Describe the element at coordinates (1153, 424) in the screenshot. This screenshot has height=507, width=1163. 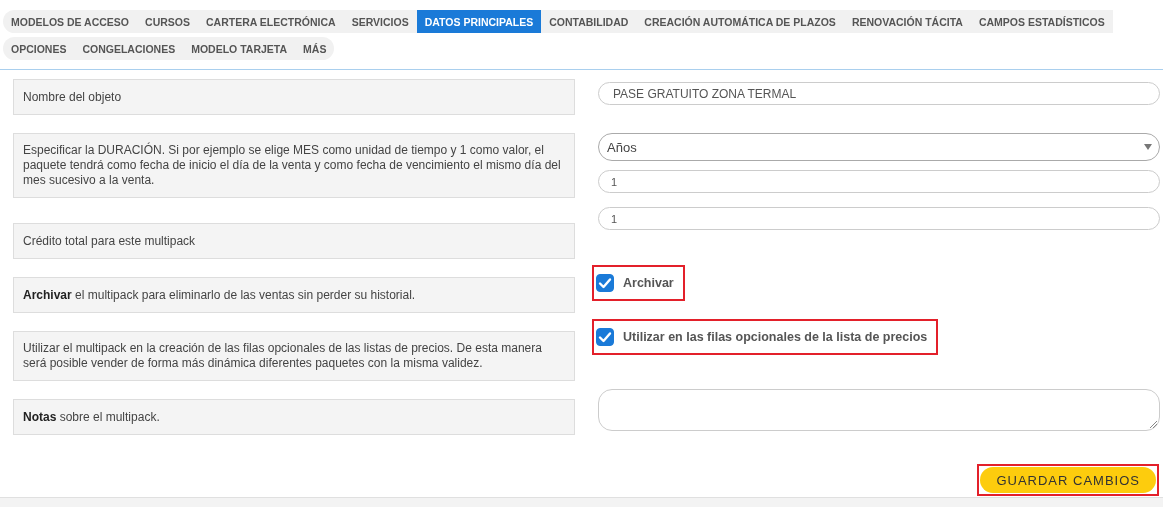
I see `resize-grip-icon` at that location.